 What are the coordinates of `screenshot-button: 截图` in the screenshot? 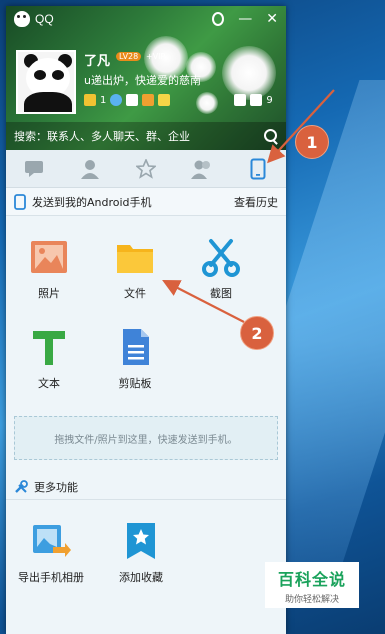 It's located at (221, 269).